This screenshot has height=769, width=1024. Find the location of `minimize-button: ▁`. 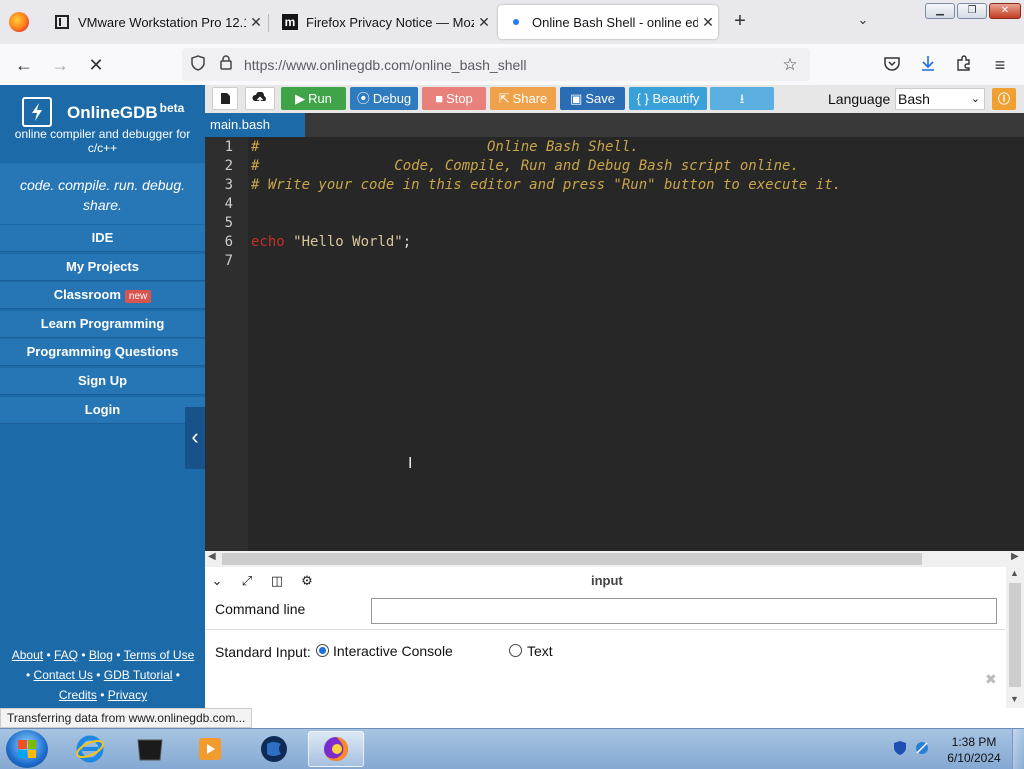

minimize-button: ▁ is located at coordinates (940, 11).